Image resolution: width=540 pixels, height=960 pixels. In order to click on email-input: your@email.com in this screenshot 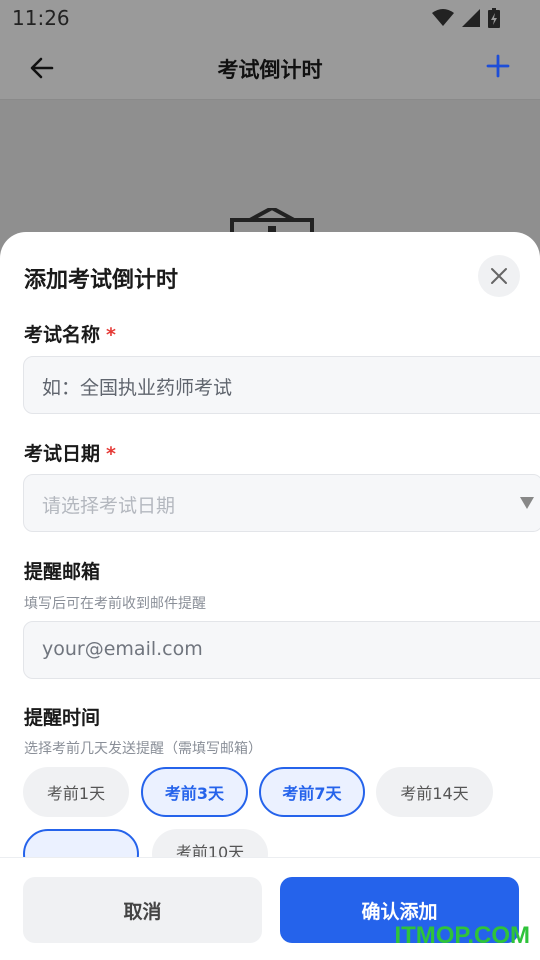, I will do `click(281, 650)`.